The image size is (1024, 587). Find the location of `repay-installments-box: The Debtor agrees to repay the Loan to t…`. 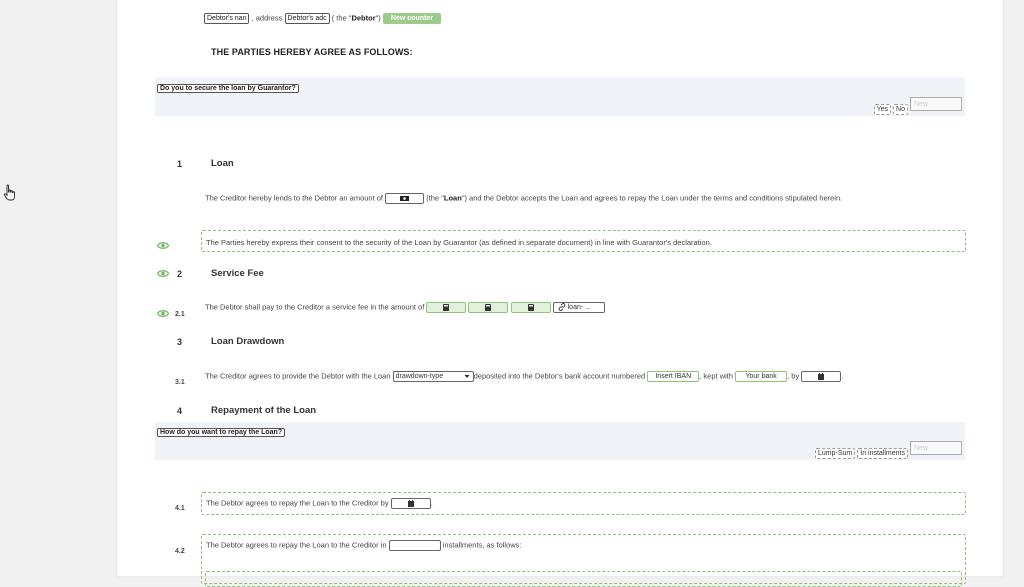

repay-installments-box: The Debtor agrees to repay the Loan to t… is located at coordinates (583, 560).